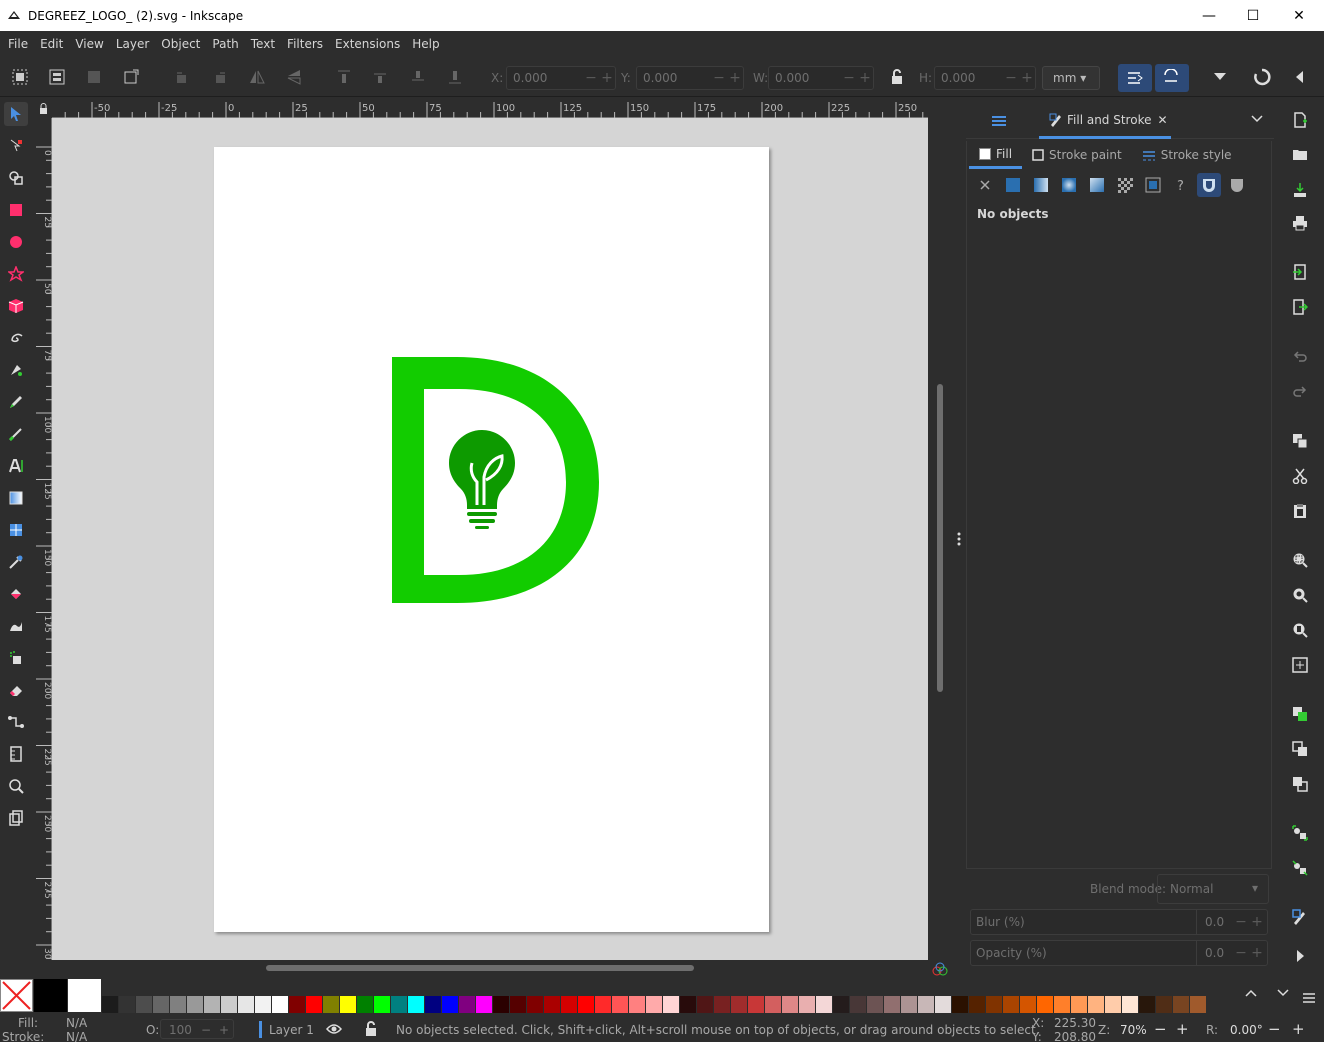 The width and height of the screenshot is (1324, 1042). I want to click on blur-slider: Blur (%) 0.0 − +, so click(1119, 922).